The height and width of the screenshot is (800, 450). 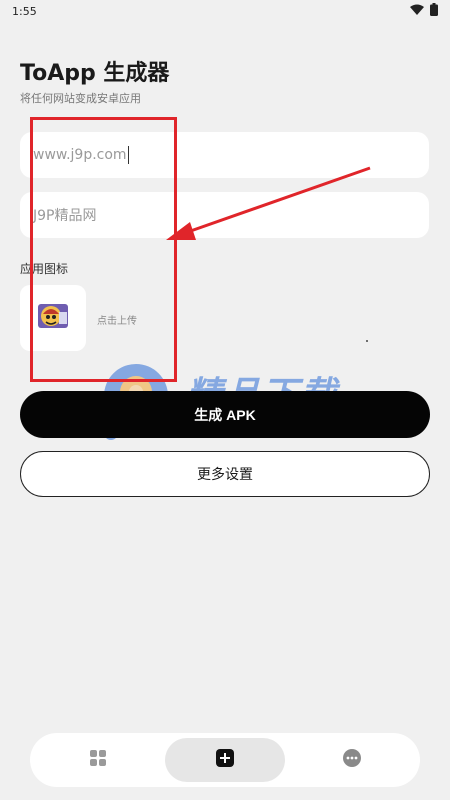 I want to click on app-icon-image, so click(x=53, y=318).